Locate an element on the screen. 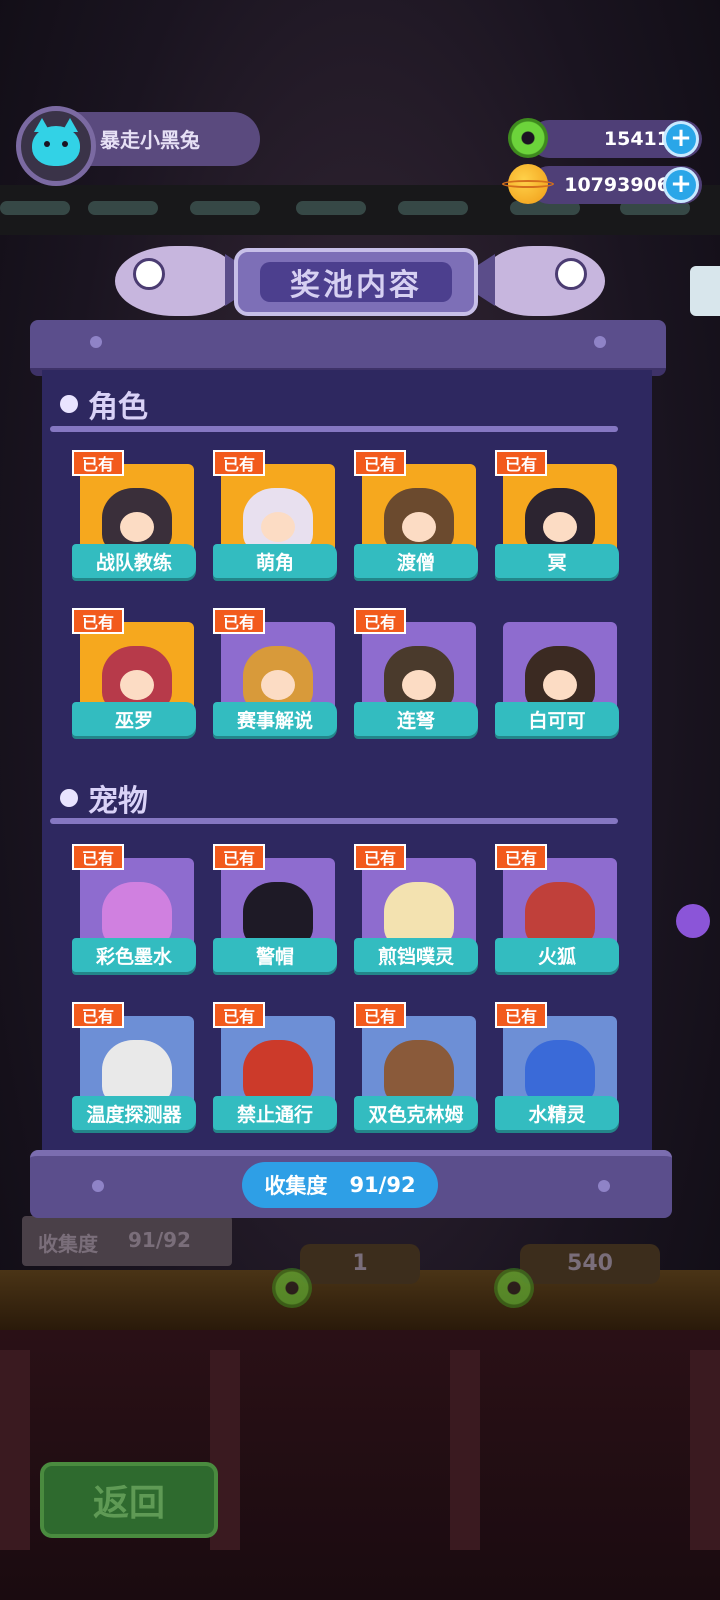 This screenshot has height=1600, width=720. pet-card: 双色克林姆 已有 is located at coordinates (416, 1066).